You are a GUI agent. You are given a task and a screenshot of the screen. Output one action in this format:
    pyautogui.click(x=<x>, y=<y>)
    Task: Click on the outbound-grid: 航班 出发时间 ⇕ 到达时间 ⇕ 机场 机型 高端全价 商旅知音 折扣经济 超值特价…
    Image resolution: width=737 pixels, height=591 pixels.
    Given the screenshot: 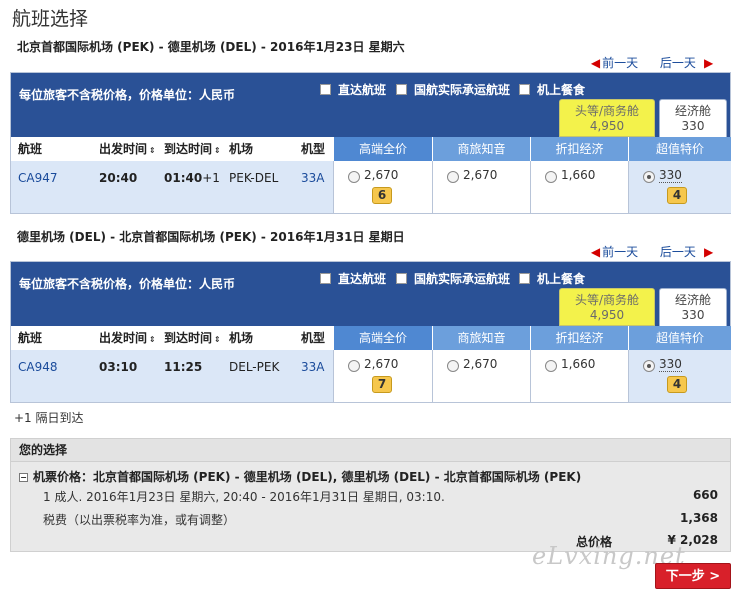 What is the action you would take?
    pyautogui.click(x=371, y=175)
    